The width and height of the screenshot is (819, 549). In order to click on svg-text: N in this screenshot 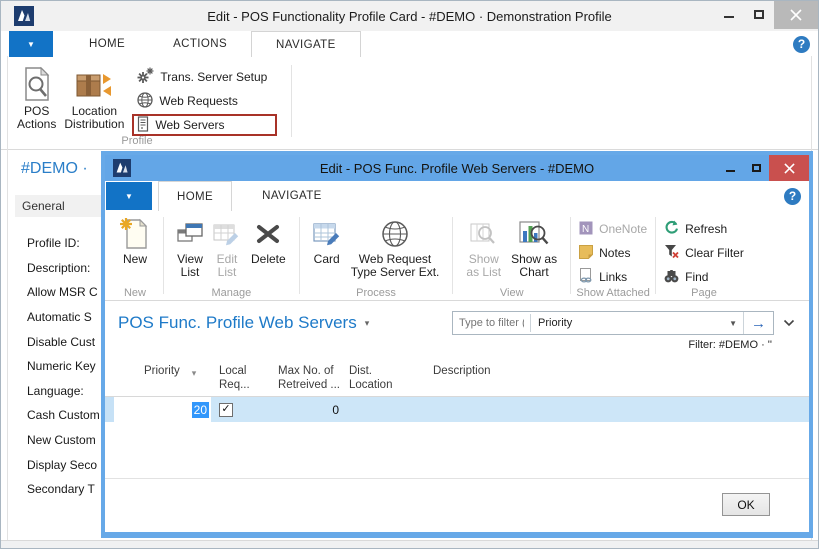, I will do `click(585, 229)`.